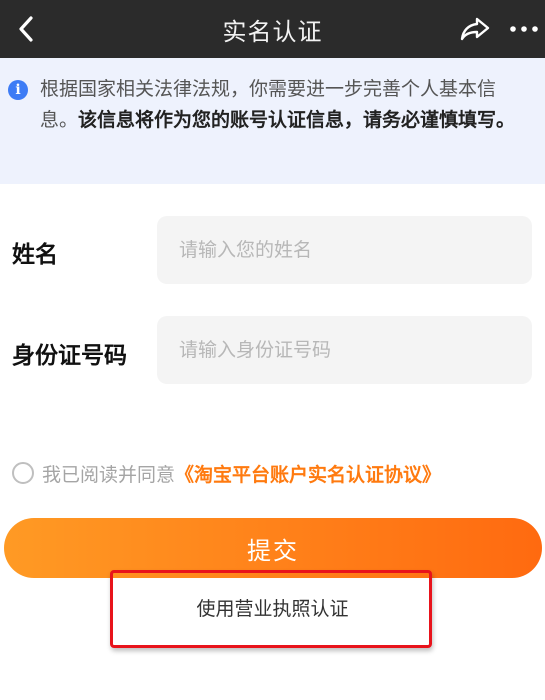 The image size is (545, 700). What do you see at coordinates (69, 356) in the screenshot?
I see `id-number-label: 身份证号码` at bounding box center [69, 356].